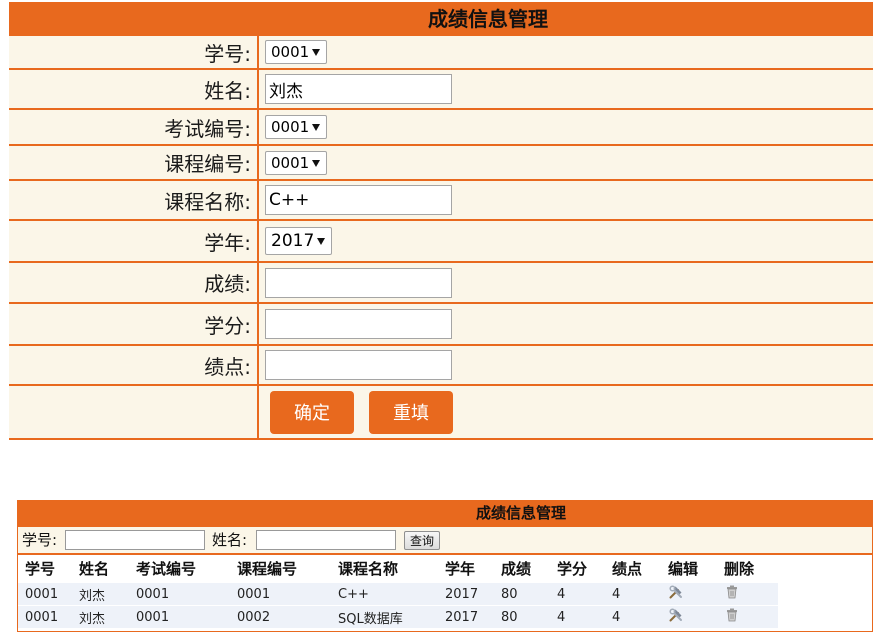 This screenshot has height=638, width=875. Describe the element at coordinates (134, 89) in the screenshot. I see `name-label: 姓名:` at that location.